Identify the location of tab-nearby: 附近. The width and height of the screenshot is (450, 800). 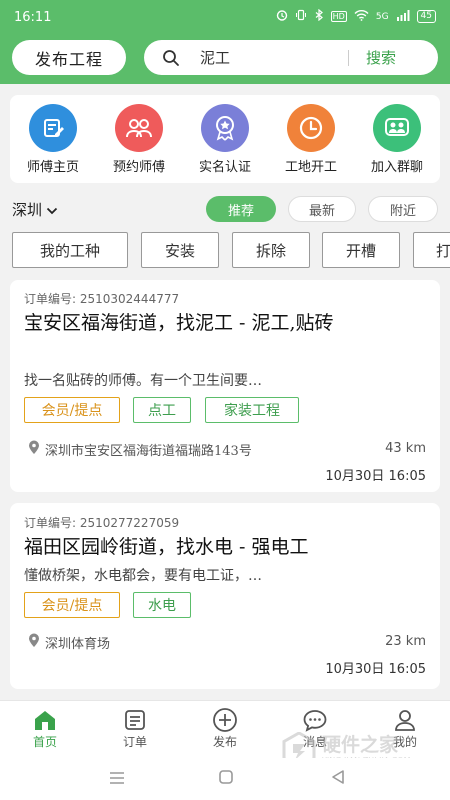
(403, 209).